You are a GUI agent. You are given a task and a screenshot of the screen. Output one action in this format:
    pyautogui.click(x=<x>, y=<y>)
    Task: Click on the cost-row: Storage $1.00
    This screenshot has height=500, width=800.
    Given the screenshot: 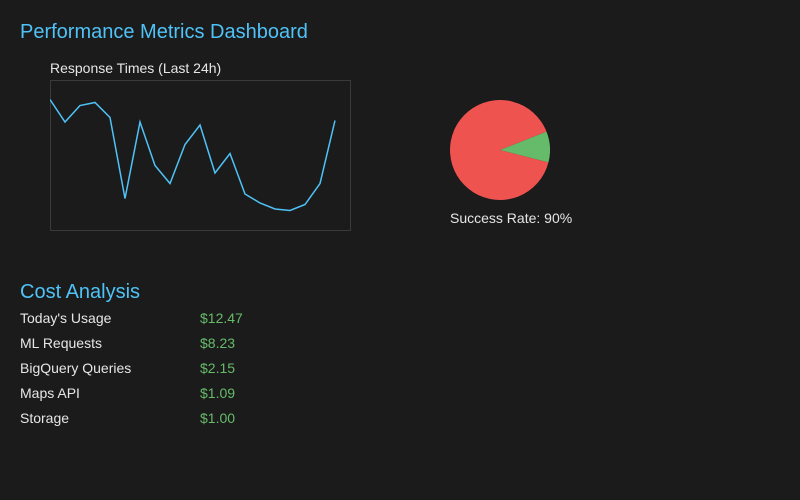 What is the action you would take?
    pyautogui.click(x=170, y=421)
    